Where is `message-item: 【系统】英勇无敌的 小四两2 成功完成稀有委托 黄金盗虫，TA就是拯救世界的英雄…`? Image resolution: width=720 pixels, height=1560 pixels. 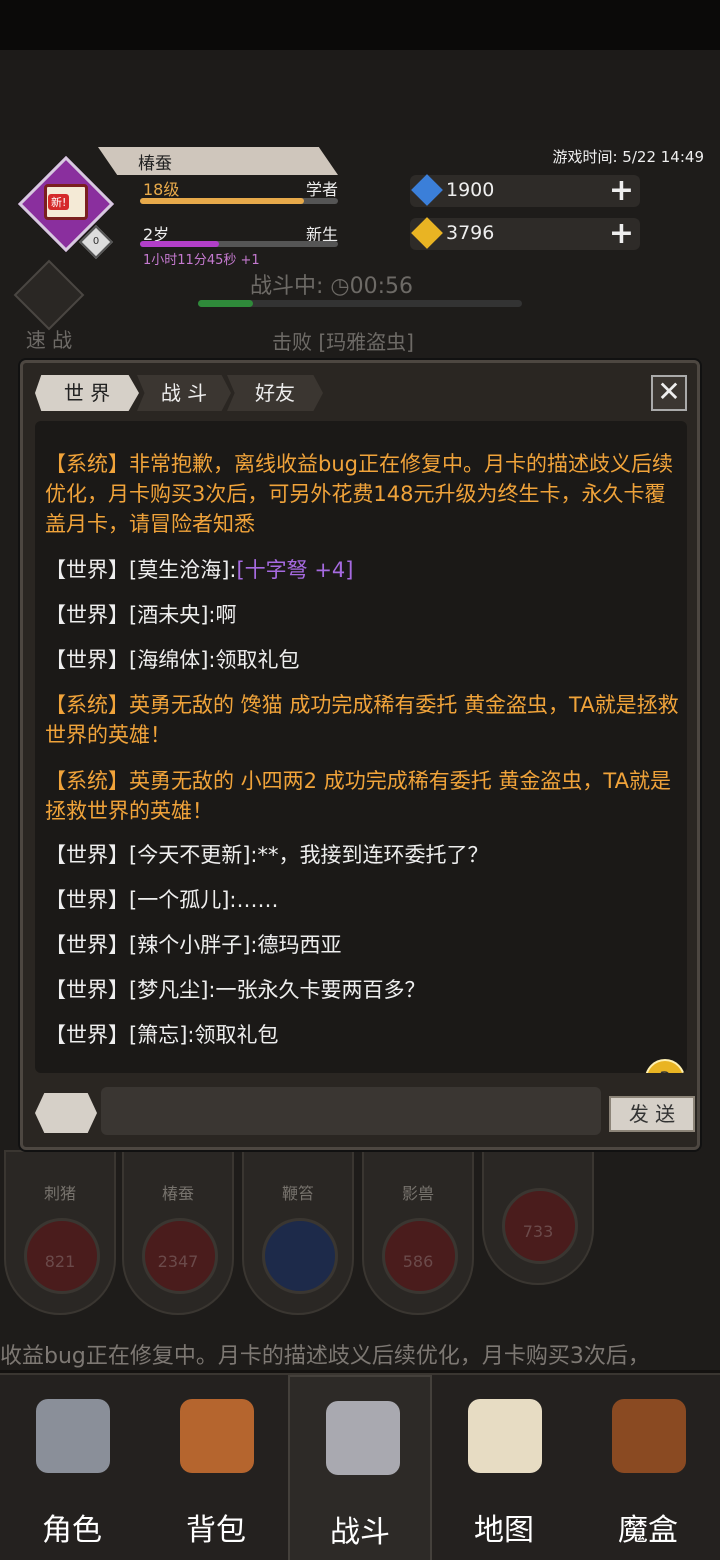 message-item: 【系统】英勇无敌的 小四两2 成功完成稀有委托 黄金盗虫，TA就是拯救世界的英雄… is located at coordinates (358, 796).